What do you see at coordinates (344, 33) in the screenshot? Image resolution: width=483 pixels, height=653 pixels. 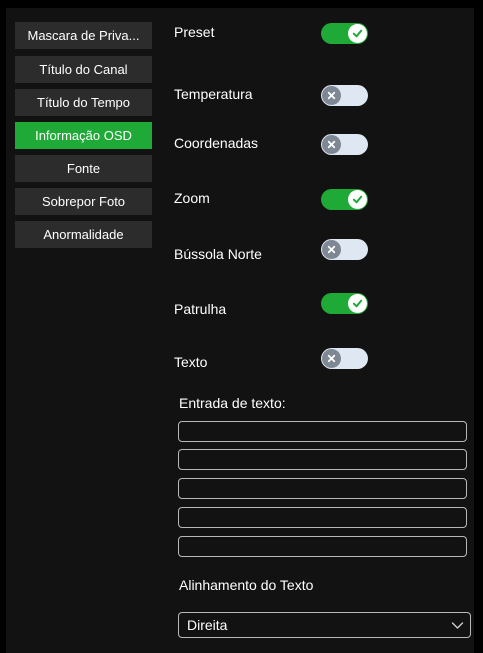 I see `preset-toggle` at bounding box center [344, 33].